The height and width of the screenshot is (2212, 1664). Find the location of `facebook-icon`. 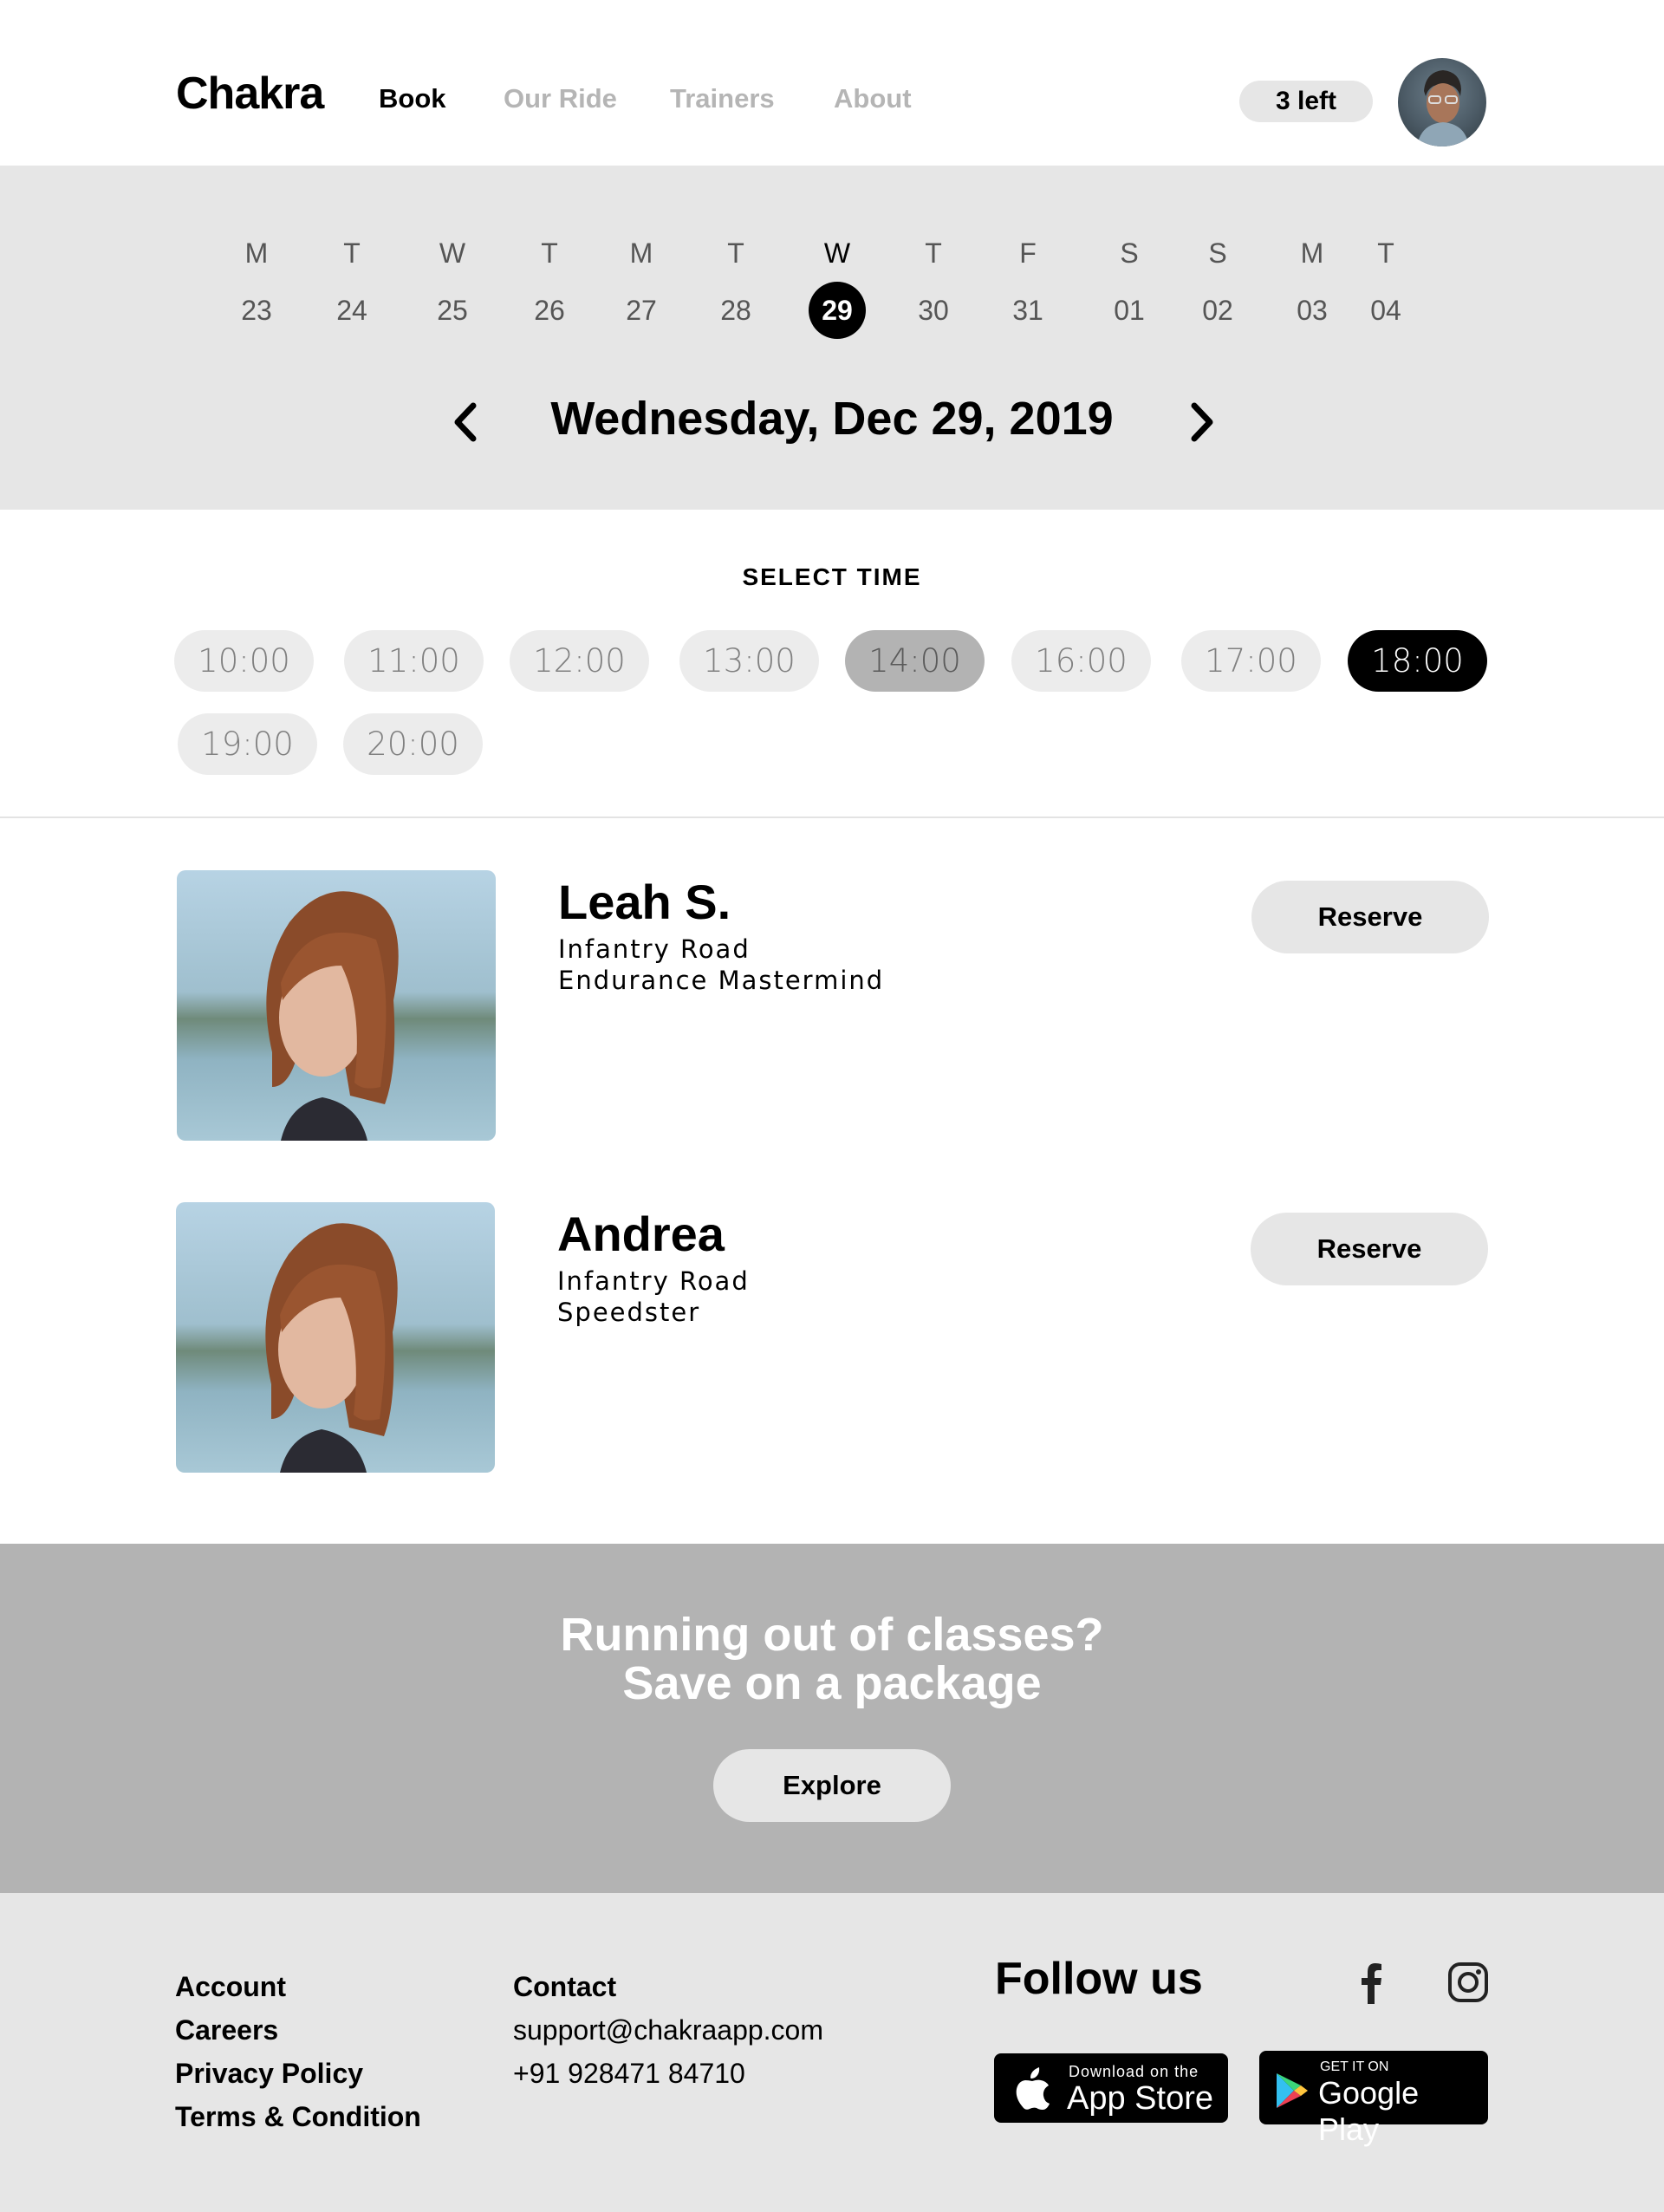

facebook-icon is located at coordinates (1371, 1982).